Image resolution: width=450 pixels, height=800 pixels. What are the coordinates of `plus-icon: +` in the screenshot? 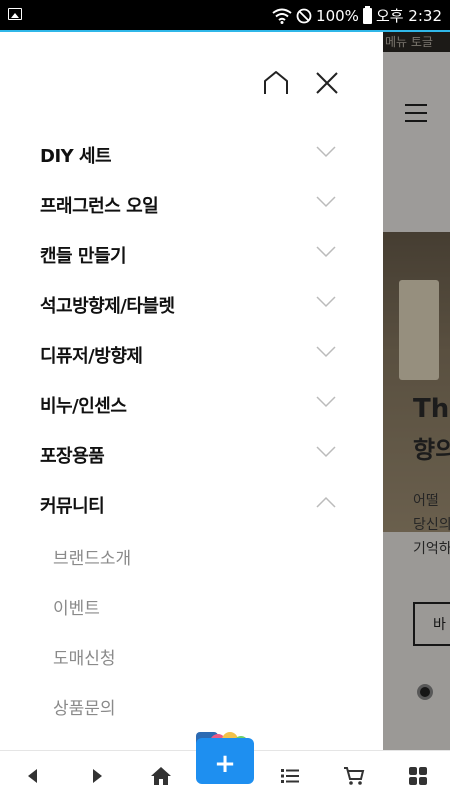 It's located at (225, 764).